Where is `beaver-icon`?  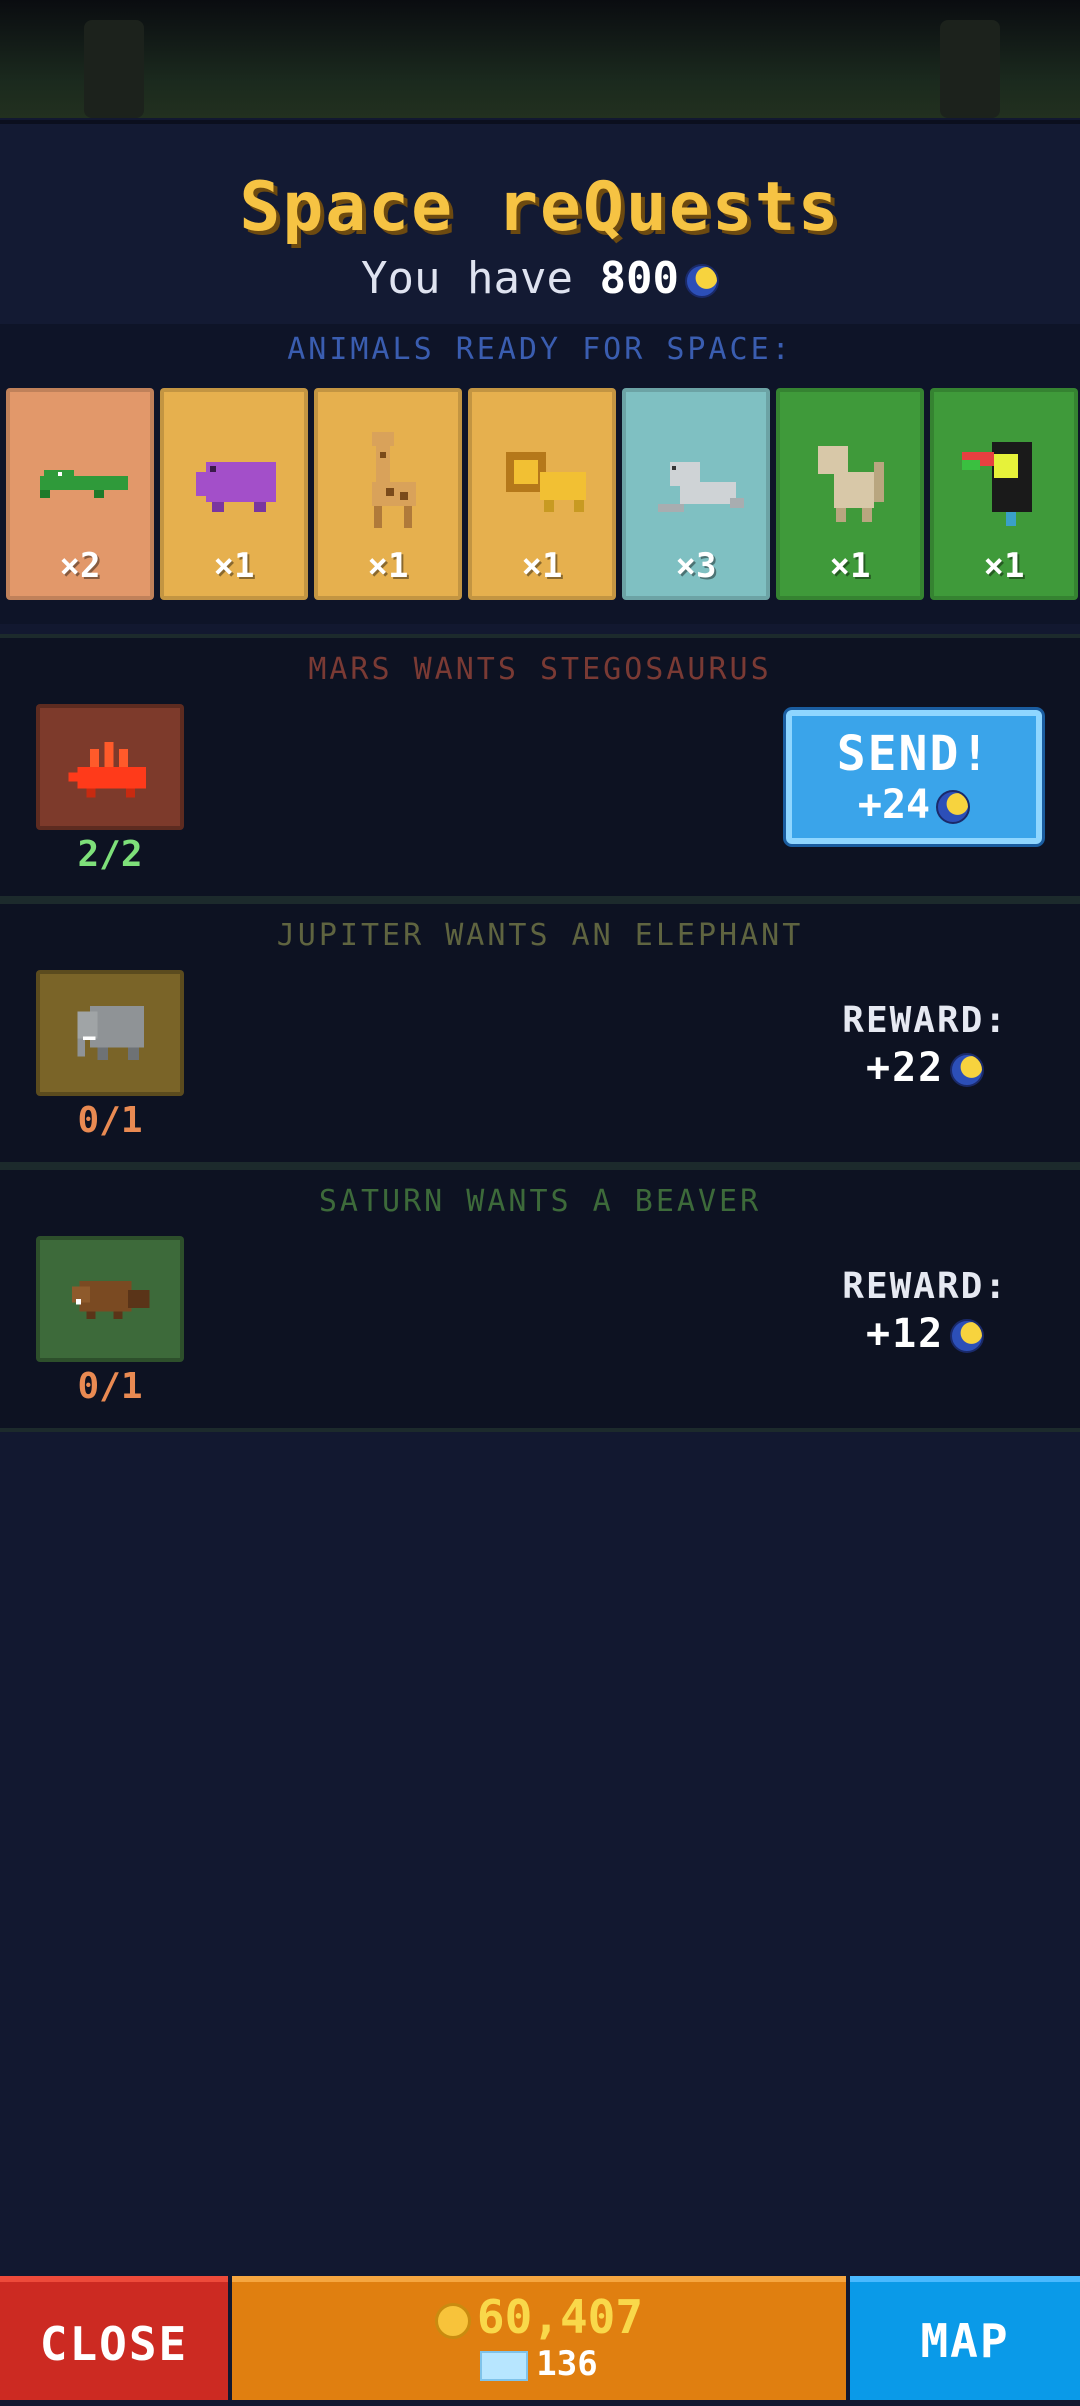
beaver-icon is located at coordinates (110, 1299).